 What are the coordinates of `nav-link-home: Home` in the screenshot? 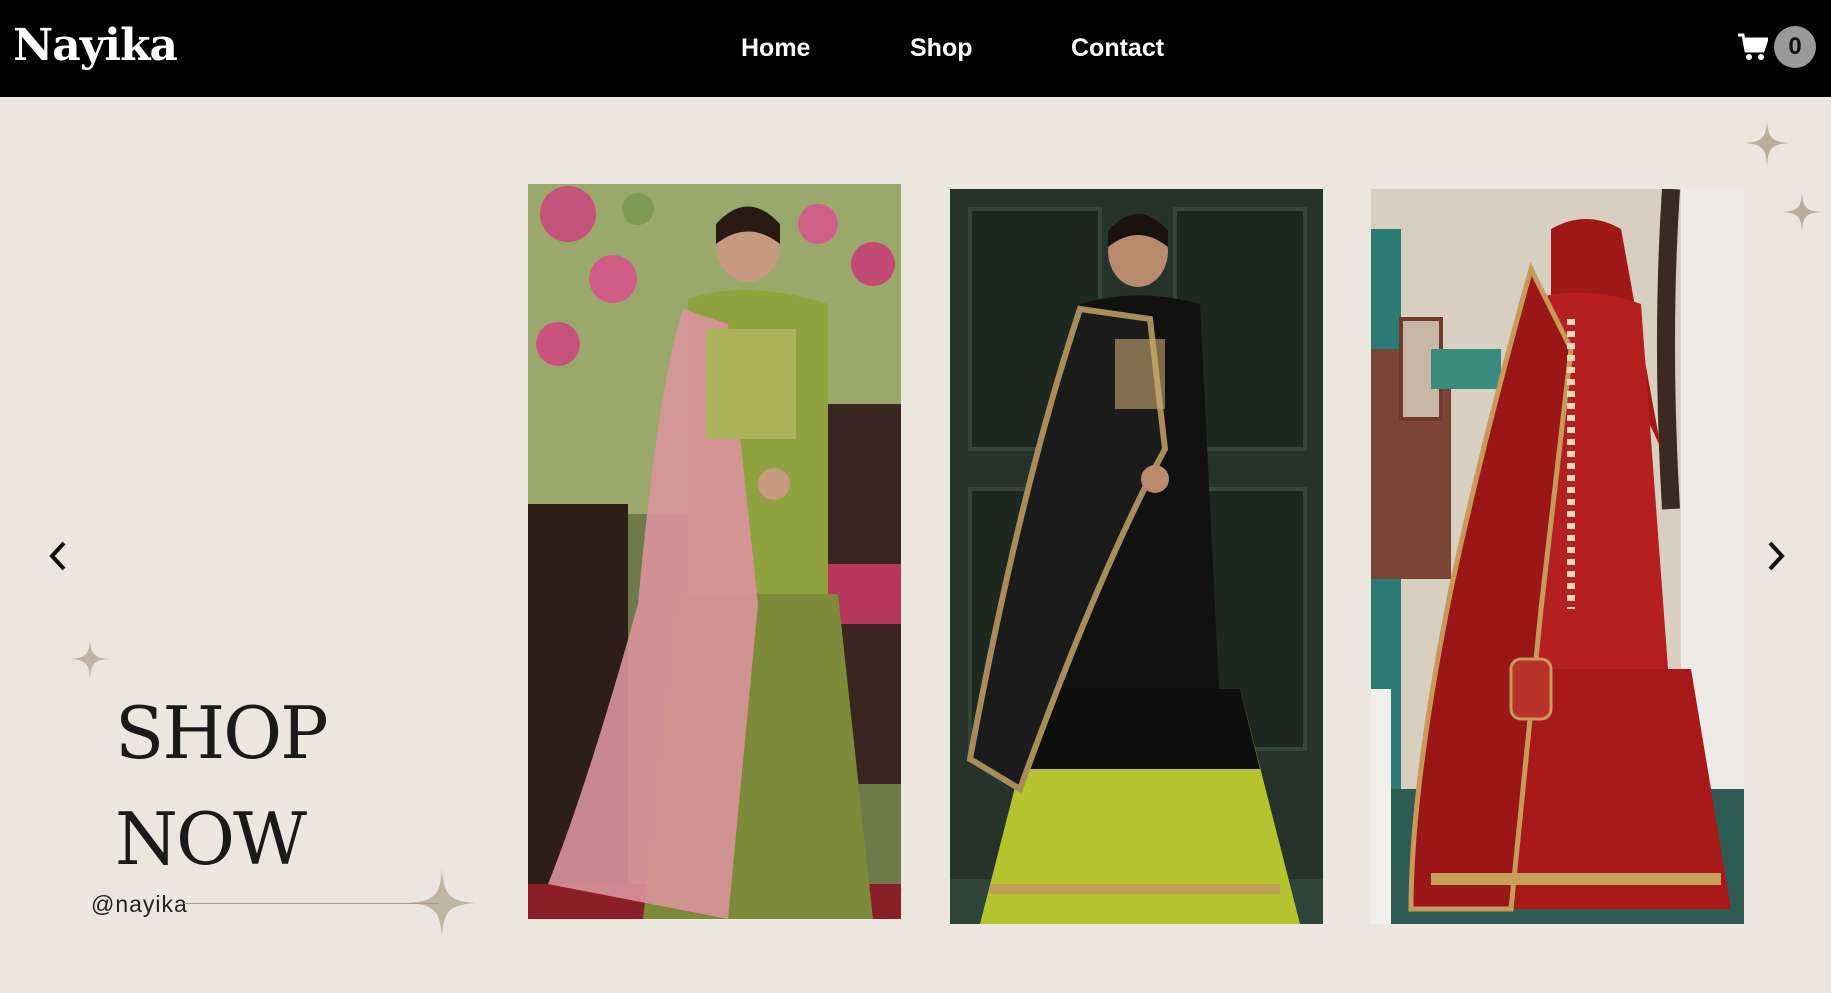 It's located at (775, 48).